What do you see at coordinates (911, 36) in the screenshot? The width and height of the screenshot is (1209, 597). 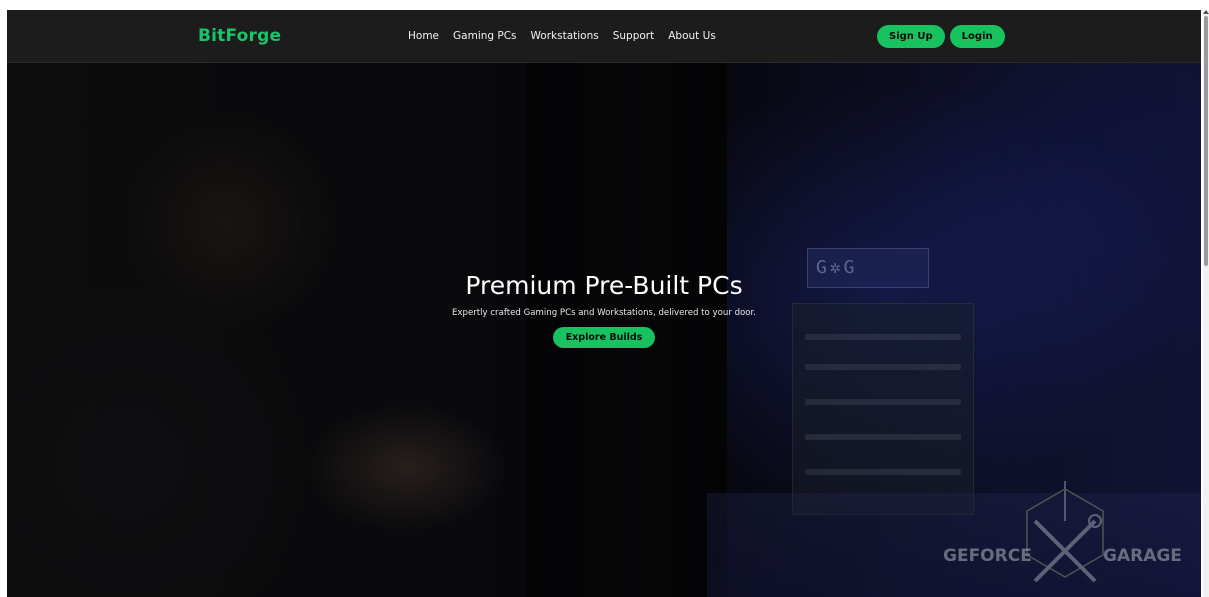 I see `sign-up-button: Sign Up` at bounding box center [911, 36].